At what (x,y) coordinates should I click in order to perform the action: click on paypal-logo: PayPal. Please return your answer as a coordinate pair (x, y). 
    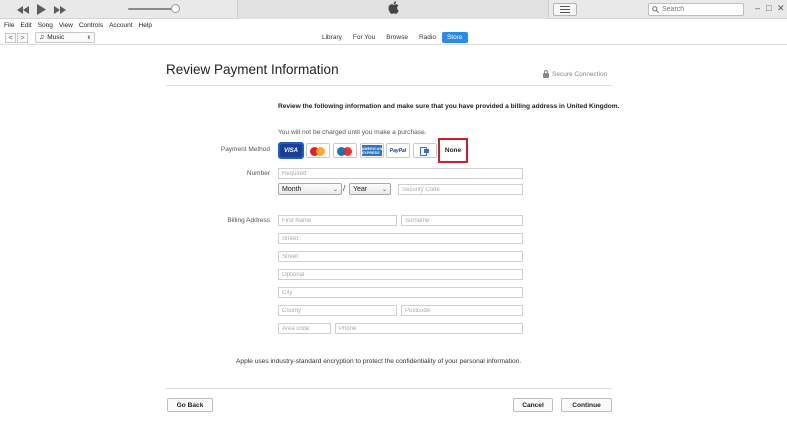
    Looking at the image, I should click on (398, 150).